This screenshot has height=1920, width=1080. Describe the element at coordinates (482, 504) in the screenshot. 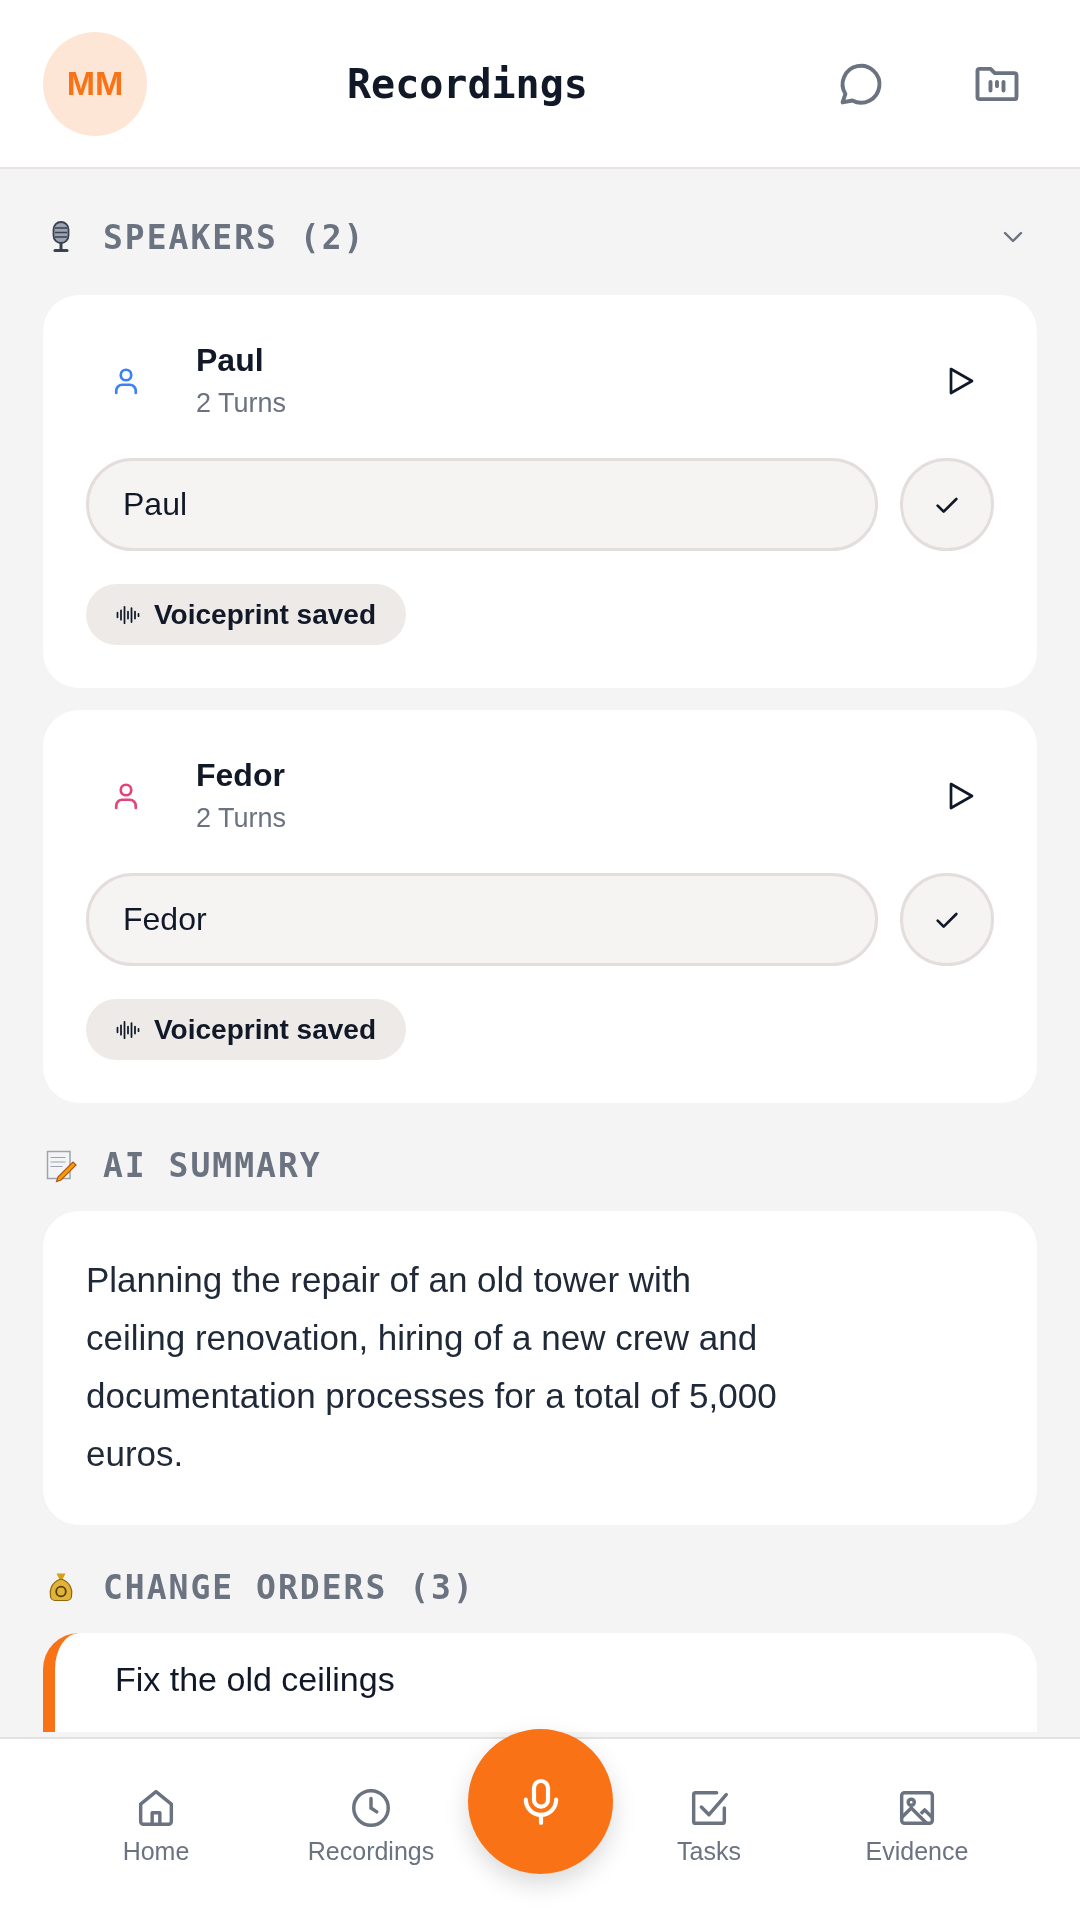

I see `name-input: Paul` at that location.